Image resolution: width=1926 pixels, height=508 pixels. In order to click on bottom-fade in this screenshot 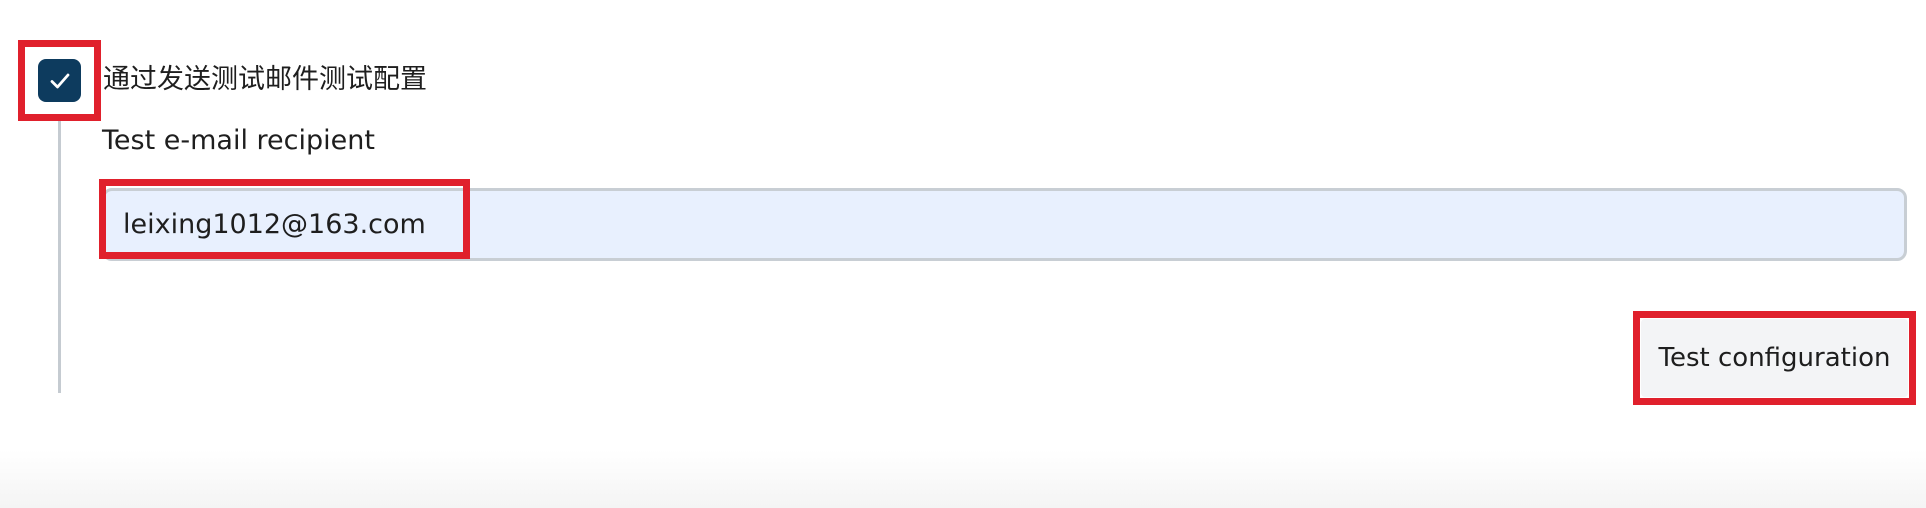, I will do `click(963, 479)`.